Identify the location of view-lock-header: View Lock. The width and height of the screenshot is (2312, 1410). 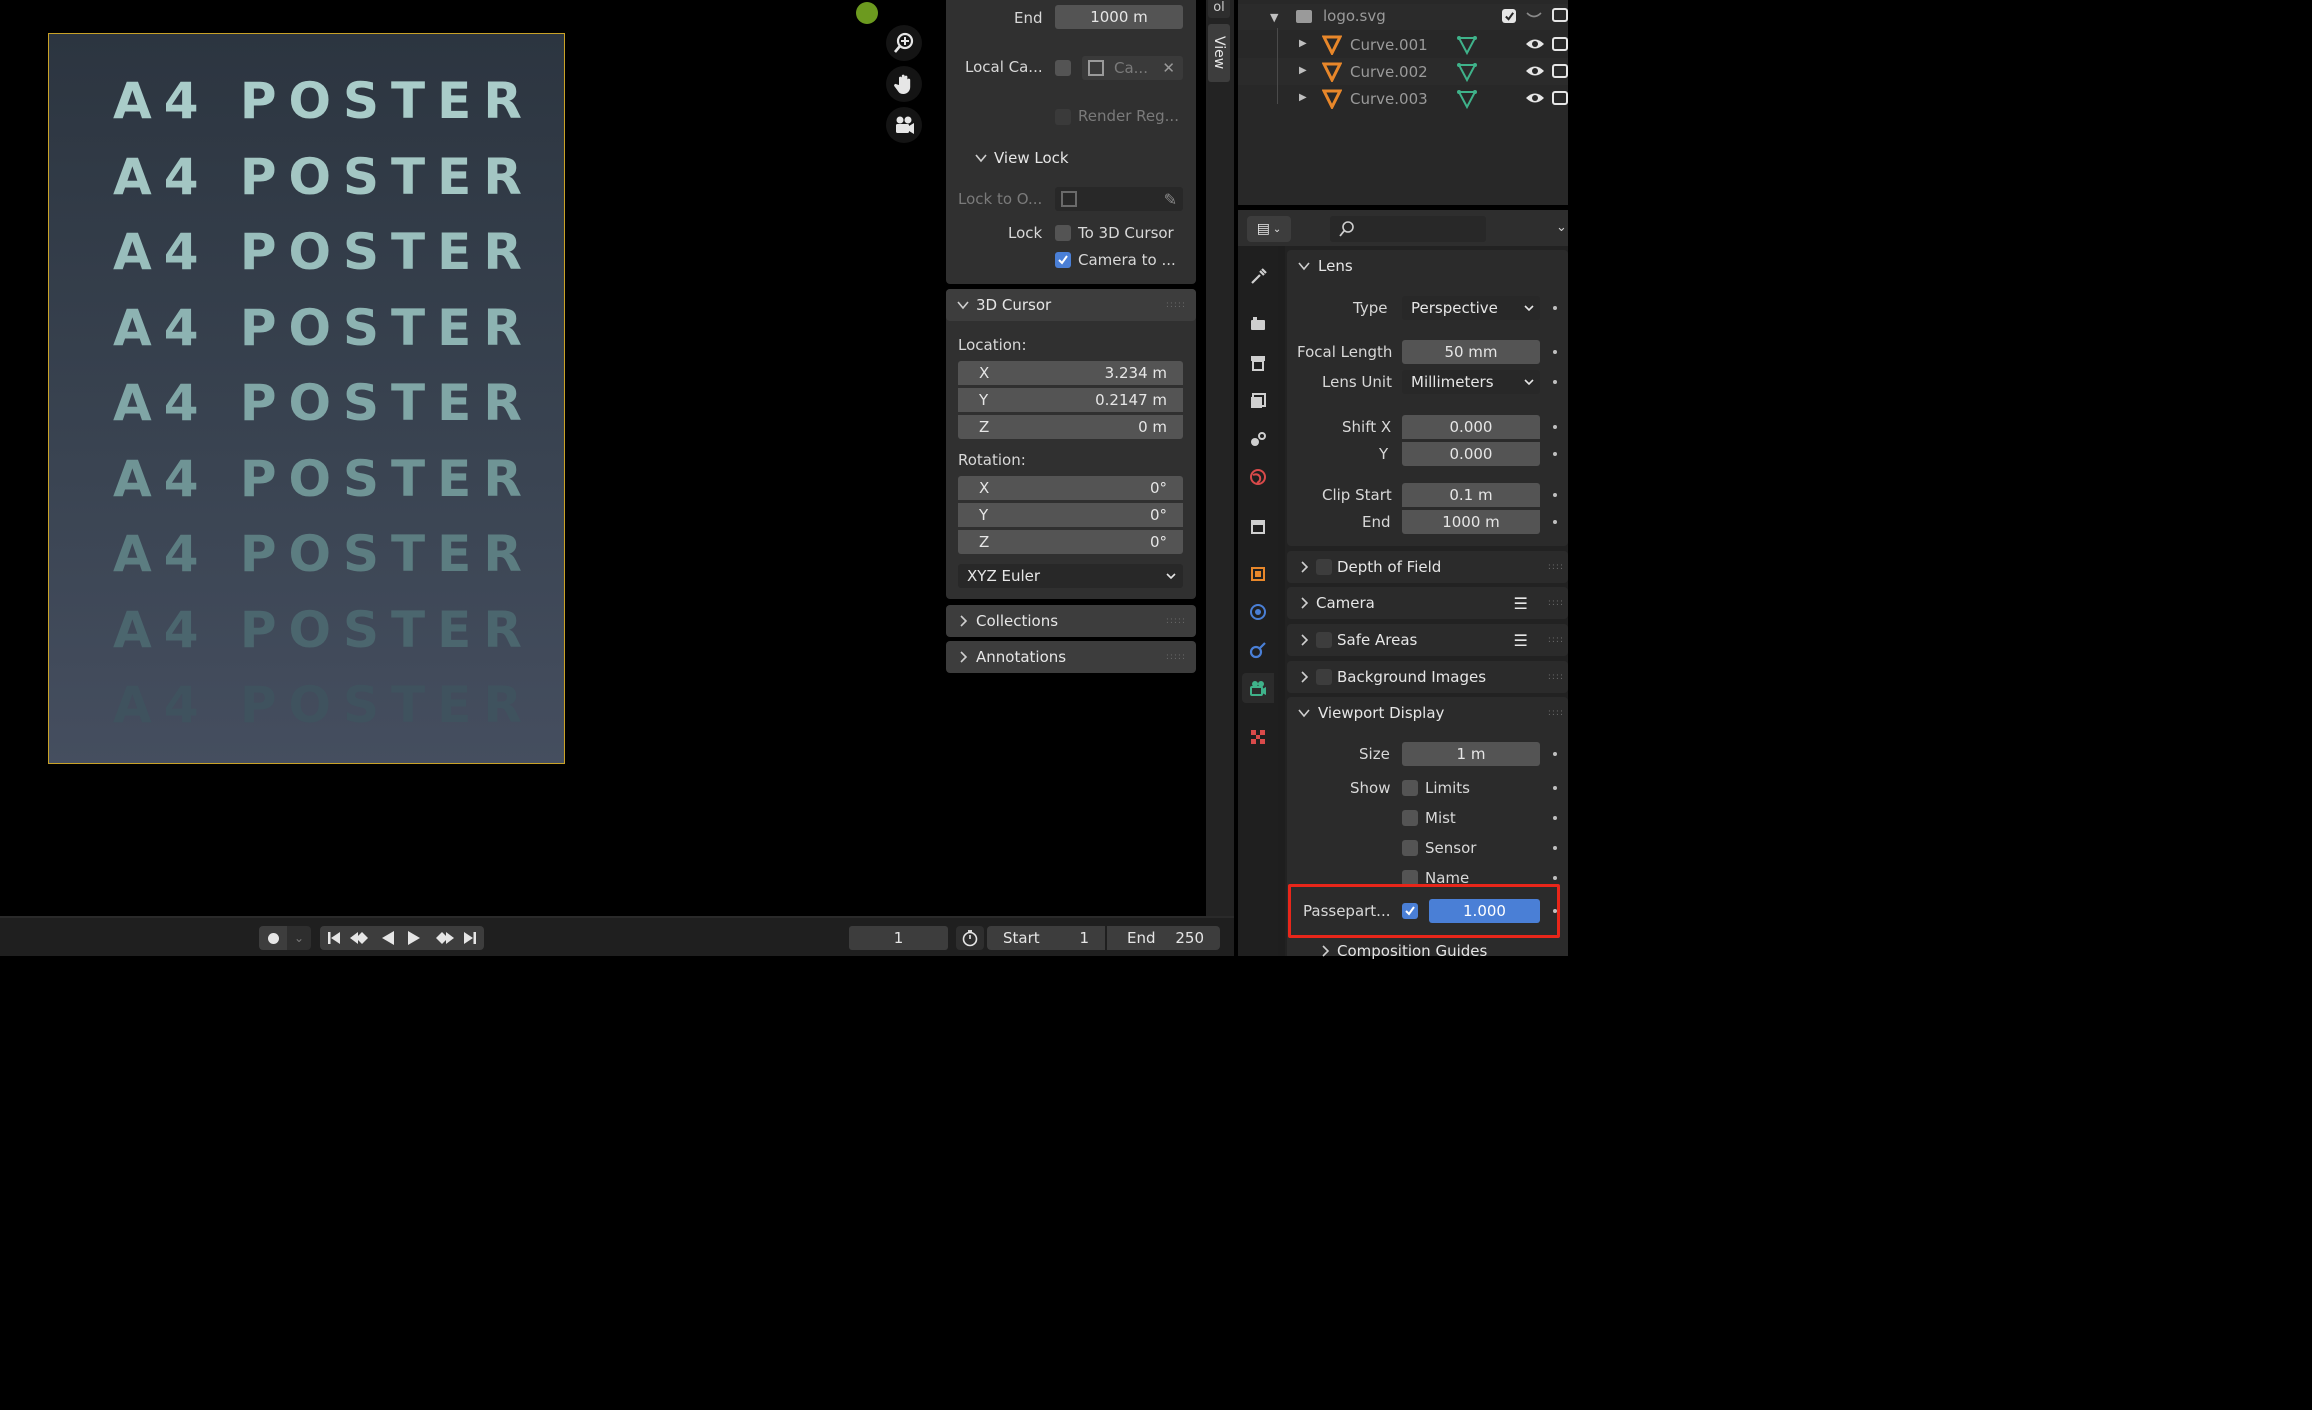
(1031, 158).